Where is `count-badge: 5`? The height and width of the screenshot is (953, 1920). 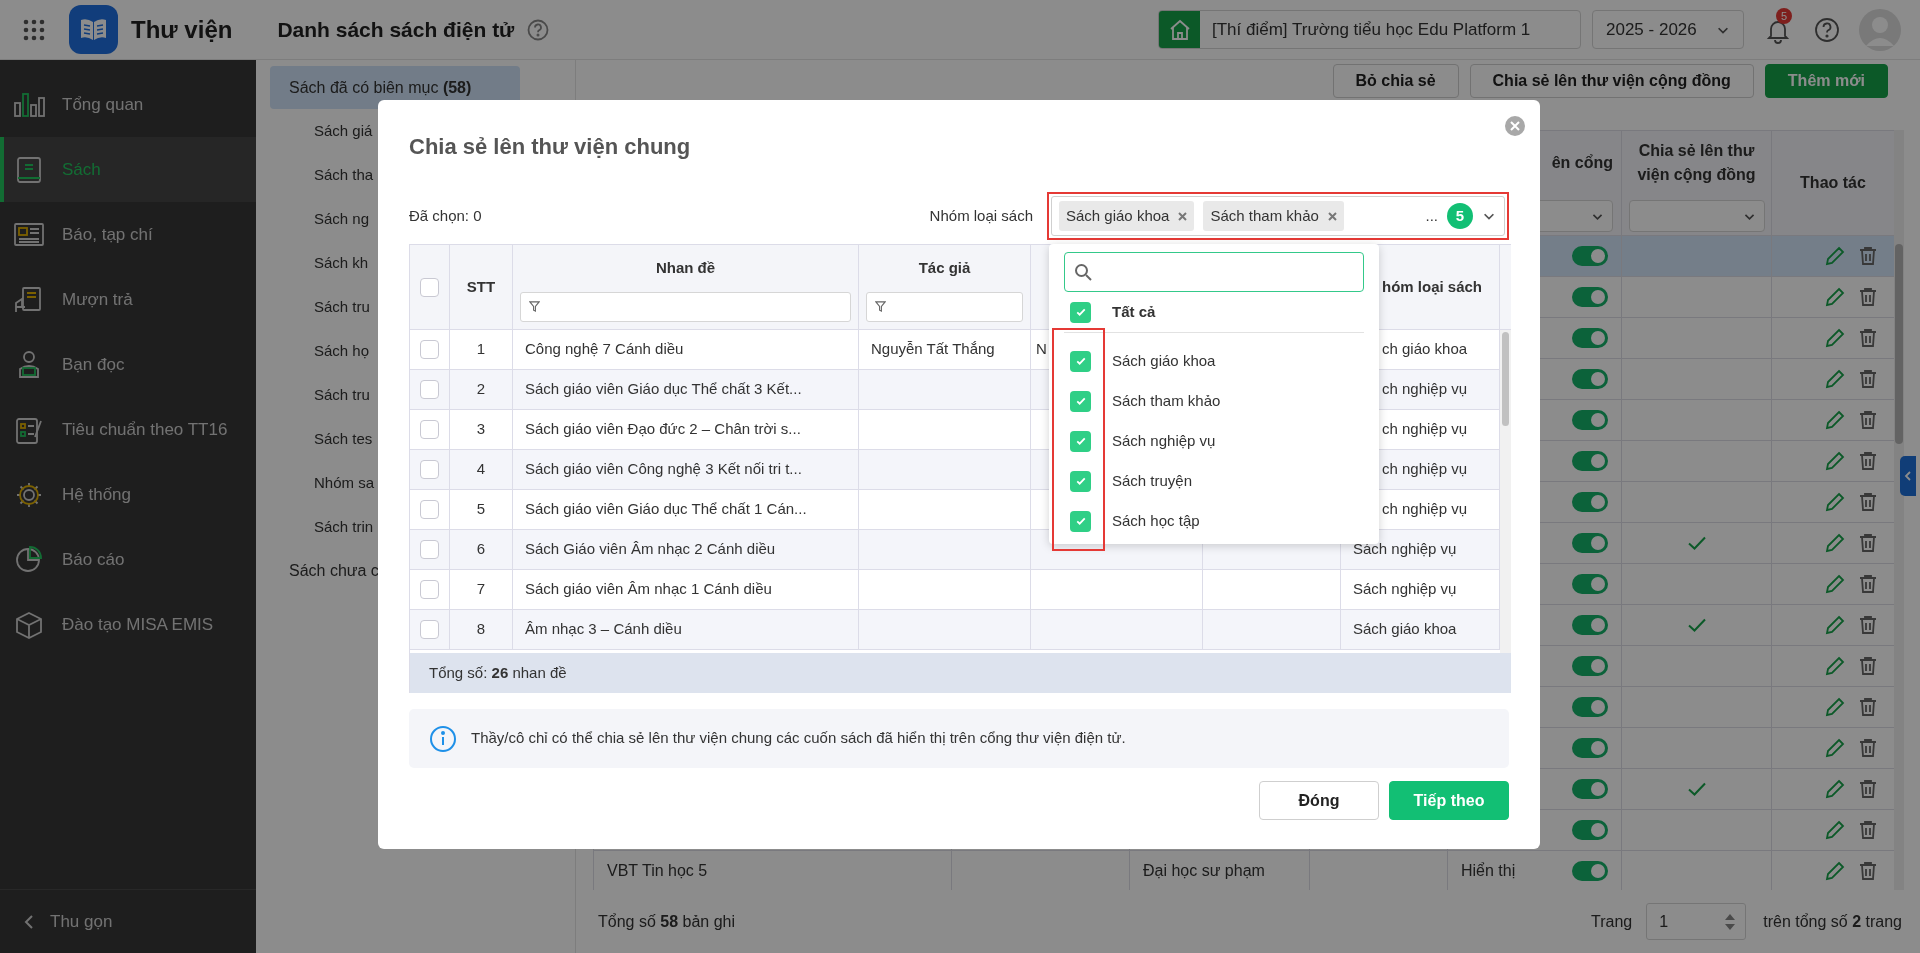
count-badge: 5 is located at coordinates (1460, 216).